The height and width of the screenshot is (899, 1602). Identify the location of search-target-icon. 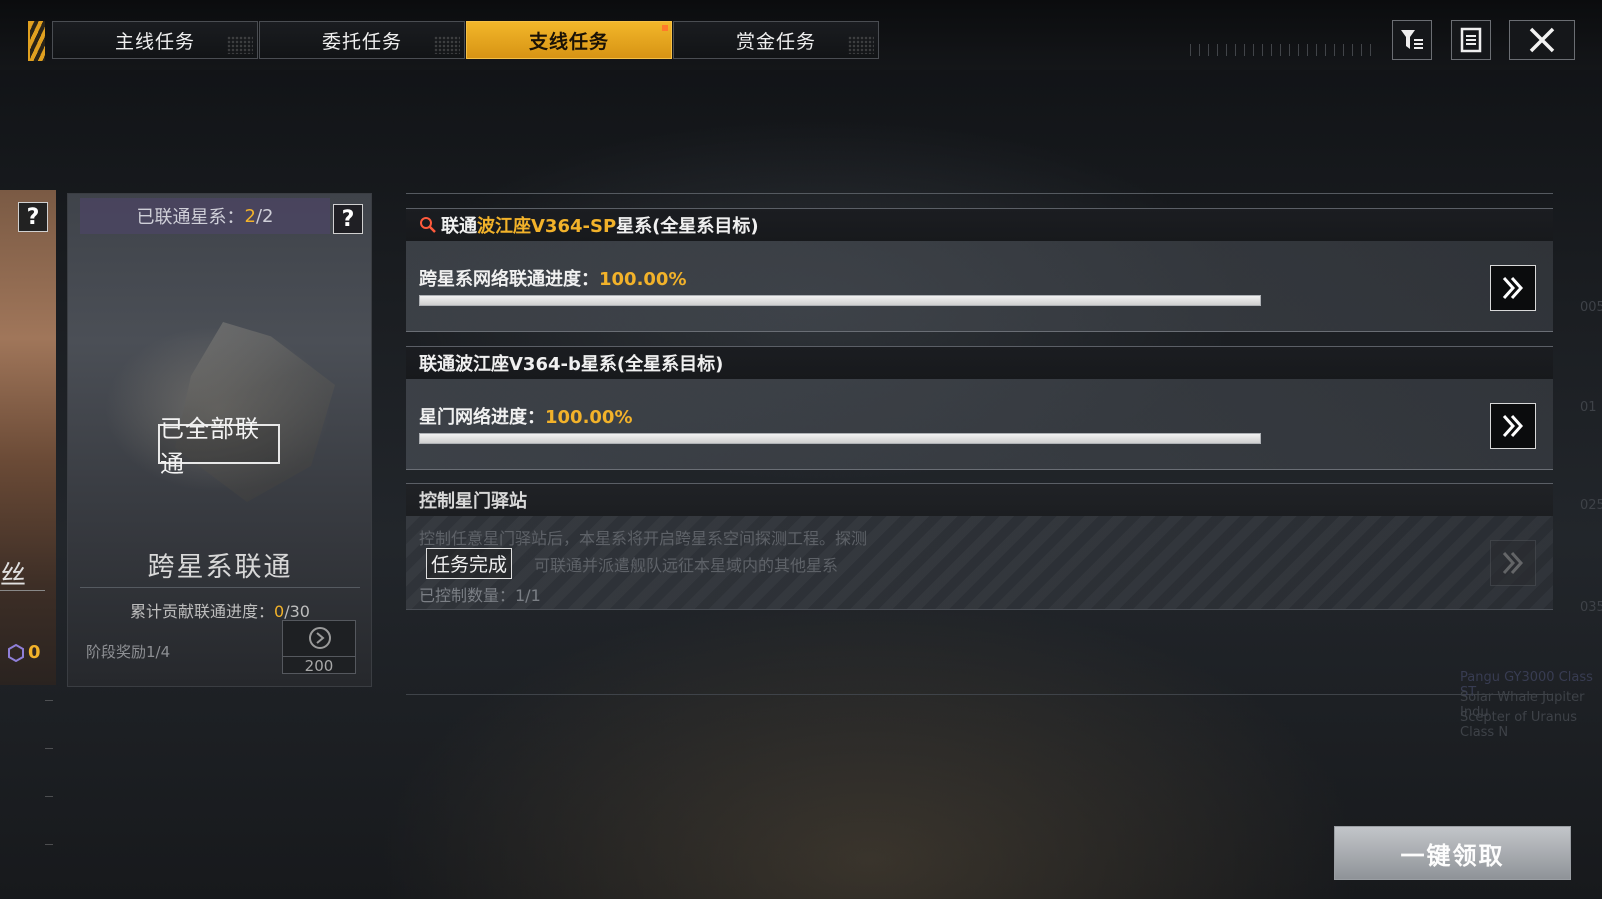
(428, 225).